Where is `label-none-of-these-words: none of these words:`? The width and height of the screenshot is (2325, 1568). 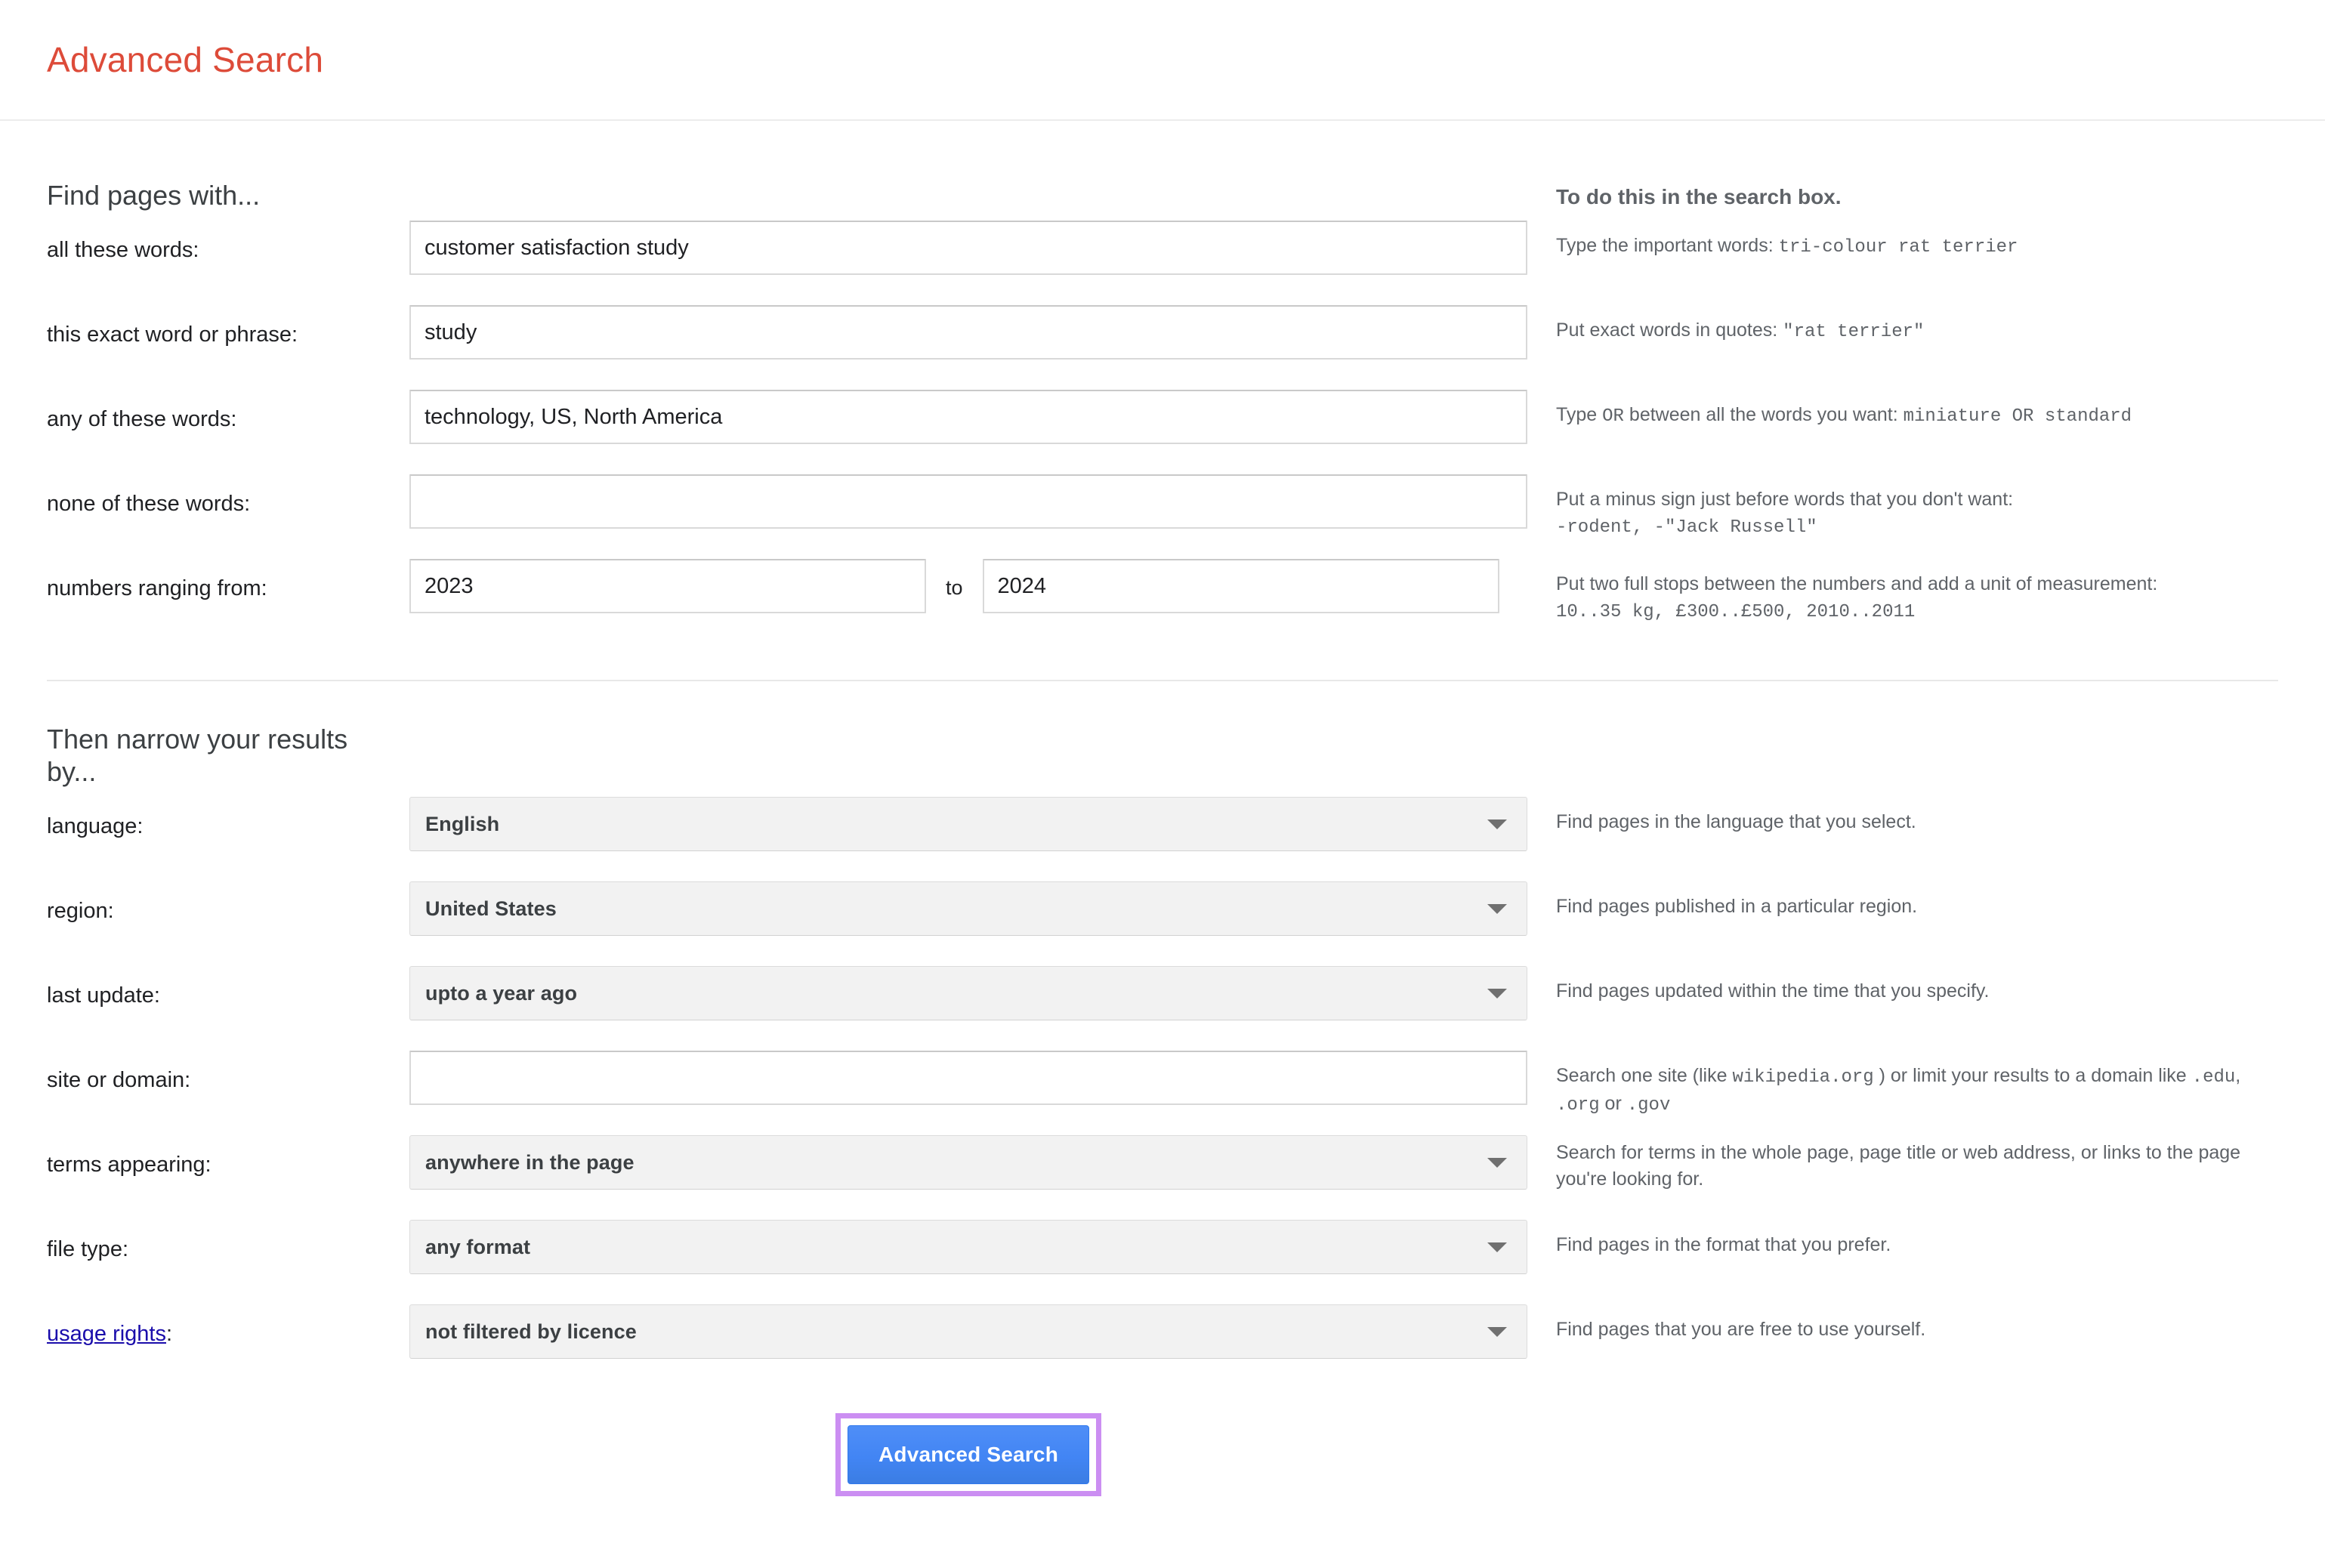 label-none-of-these-words: none of these words: is located at coordinates (149, 504).